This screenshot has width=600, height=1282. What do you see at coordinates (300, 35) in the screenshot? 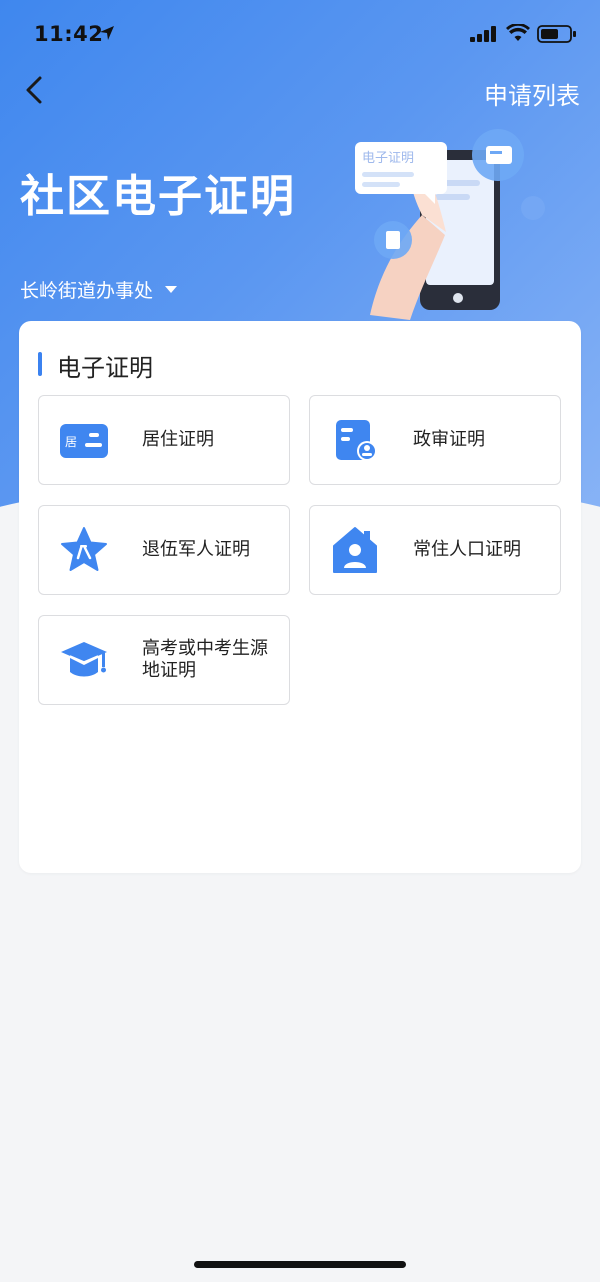
I see `status-bar: 11:42` at bounding box center [300, 35].